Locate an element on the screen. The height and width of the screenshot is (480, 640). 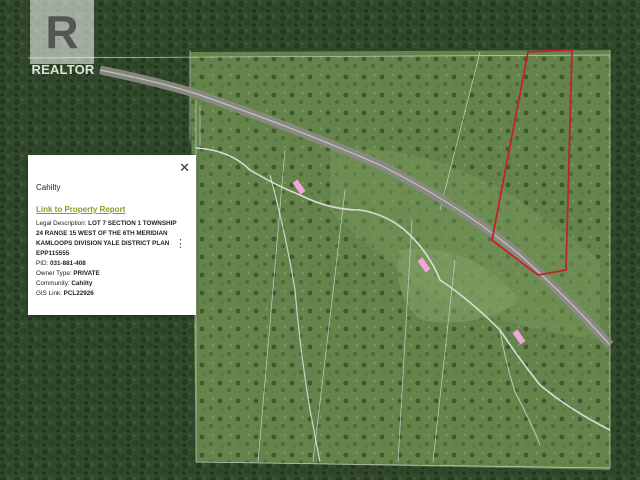
pid-label: PID: is located at coordinates (43, 263).